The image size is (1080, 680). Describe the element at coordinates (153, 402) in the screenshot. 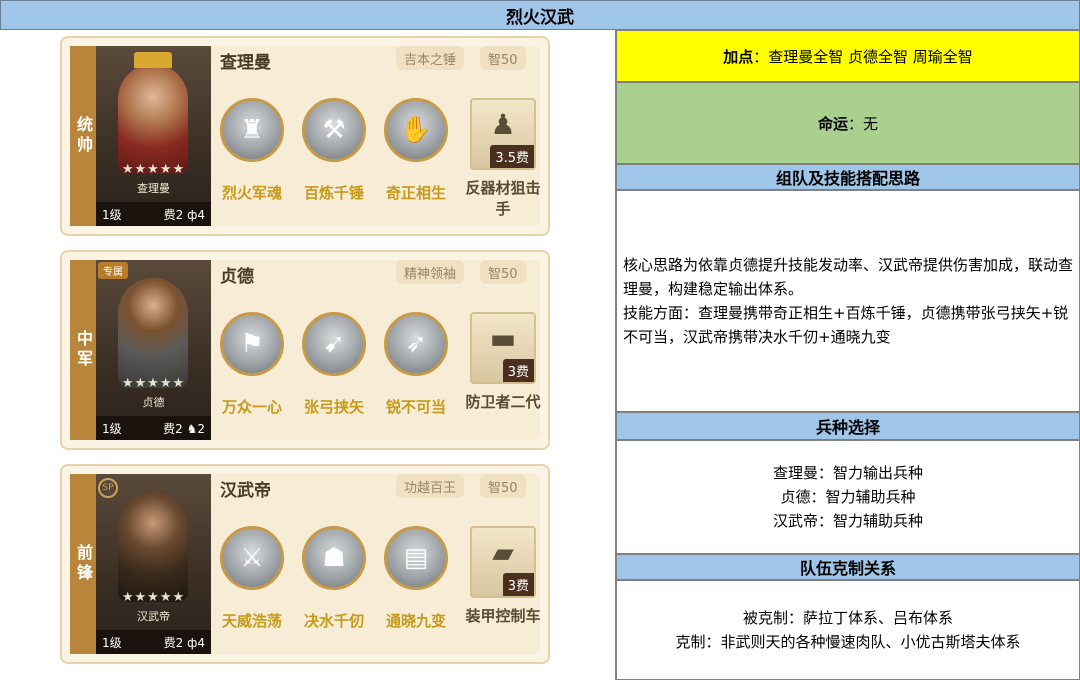

I see `portrait-name: 贞德` at that location.